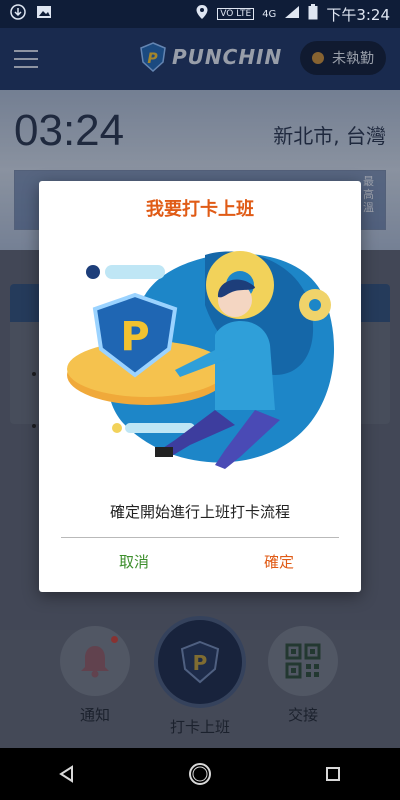 This screenshot has height=800, width=400. What do you see at coordinates (200, 537) in the screenshot?
I see `dialog-divider` at bounding box center [200, 537].